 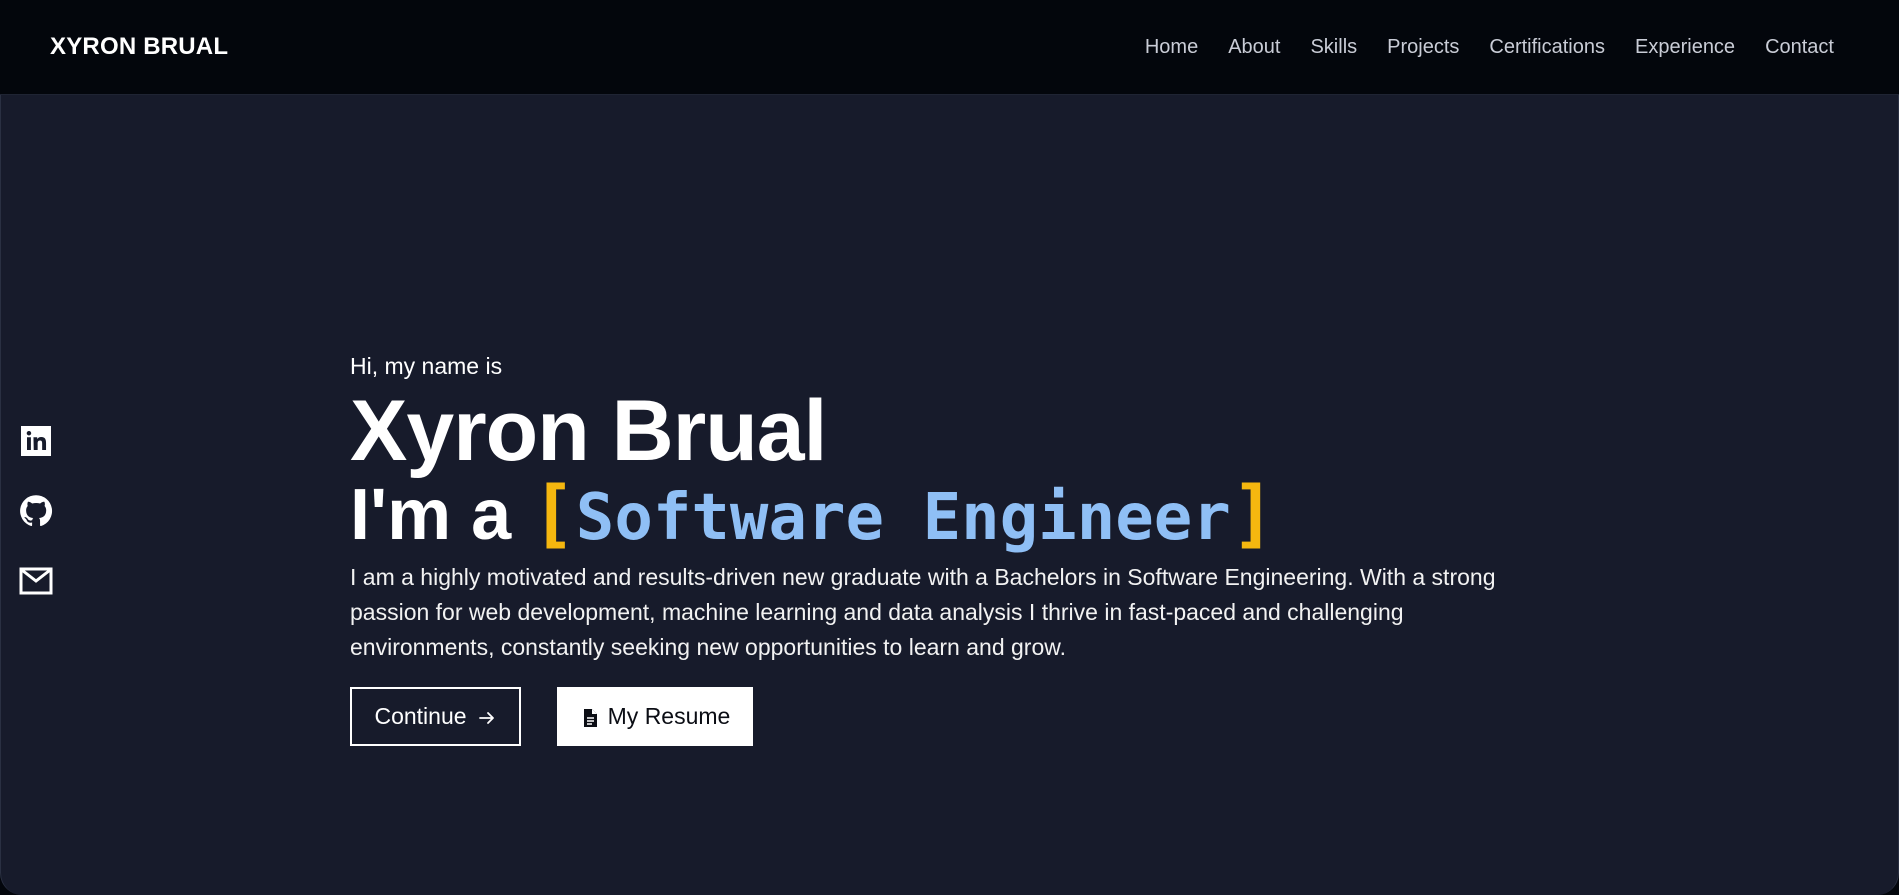 What do you see at coordinates (1333, 47) in the screenshot?
I see `nav-link-skills: Skills` at bounding box center [1333, 47].